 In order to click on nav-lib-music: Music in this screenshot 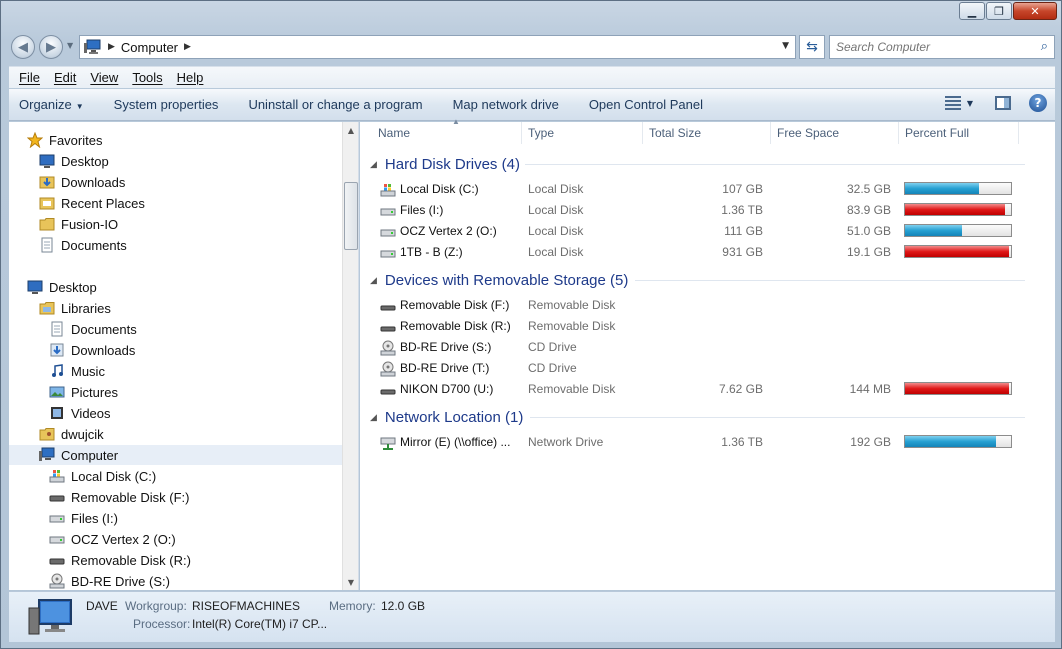, I will do `click(77, 371)`.